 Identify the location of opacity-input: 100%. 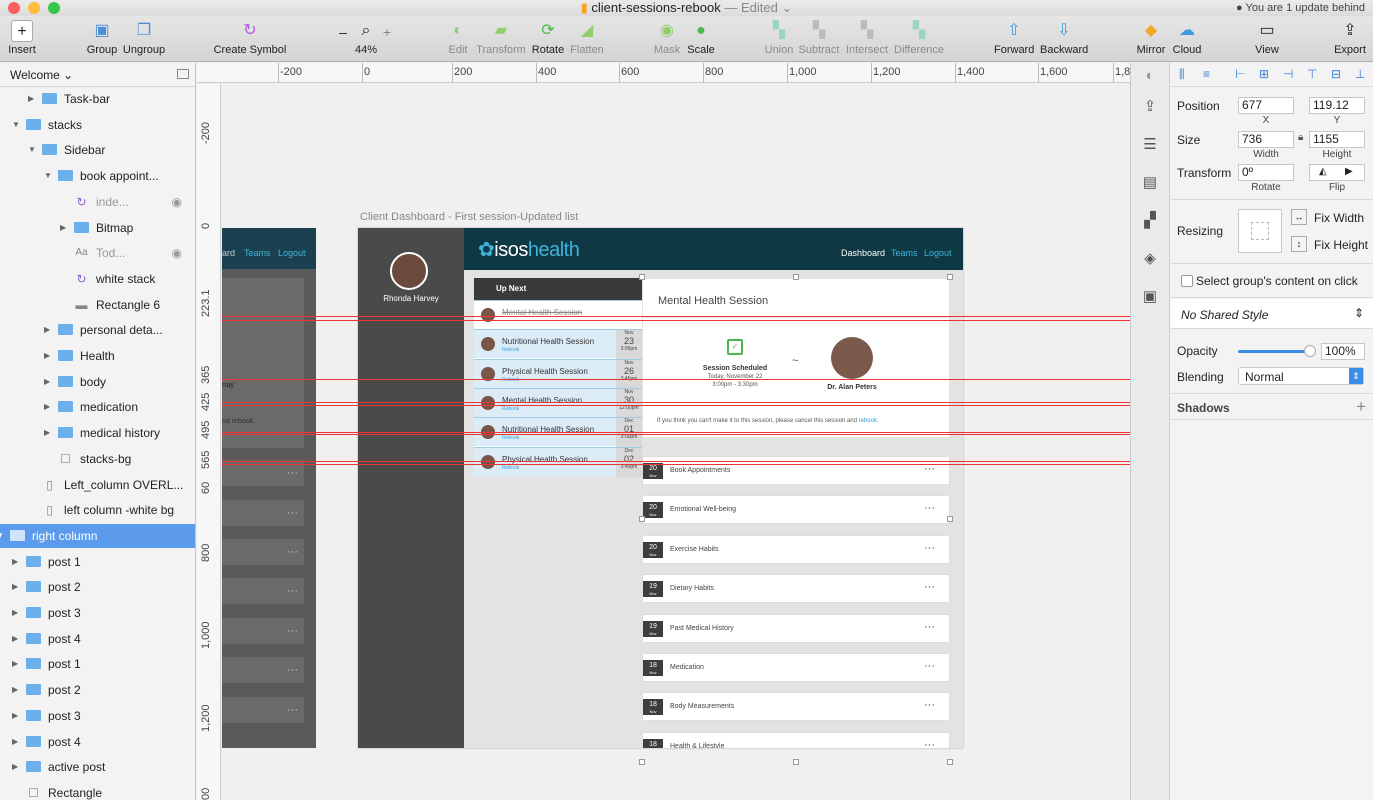
(1343, 351).